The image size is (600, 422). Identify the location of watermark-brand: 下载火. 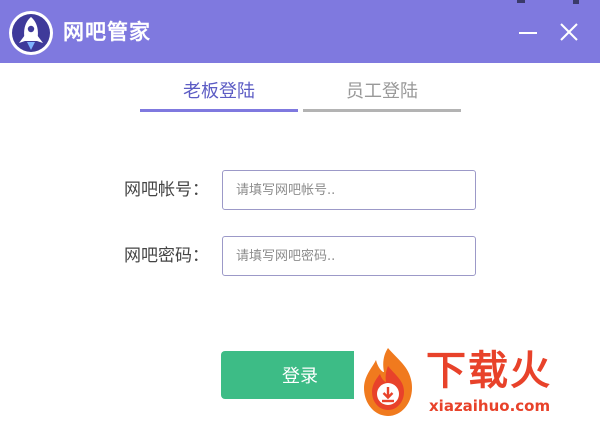
(489, 371).